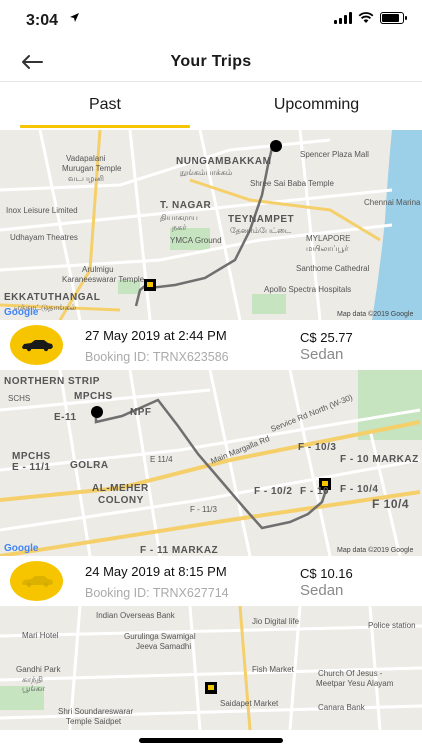 The height and width of the screenshot is (750, 422). I want to click on svg-text: NUNGAMBAKKAM, so click(223, 161).